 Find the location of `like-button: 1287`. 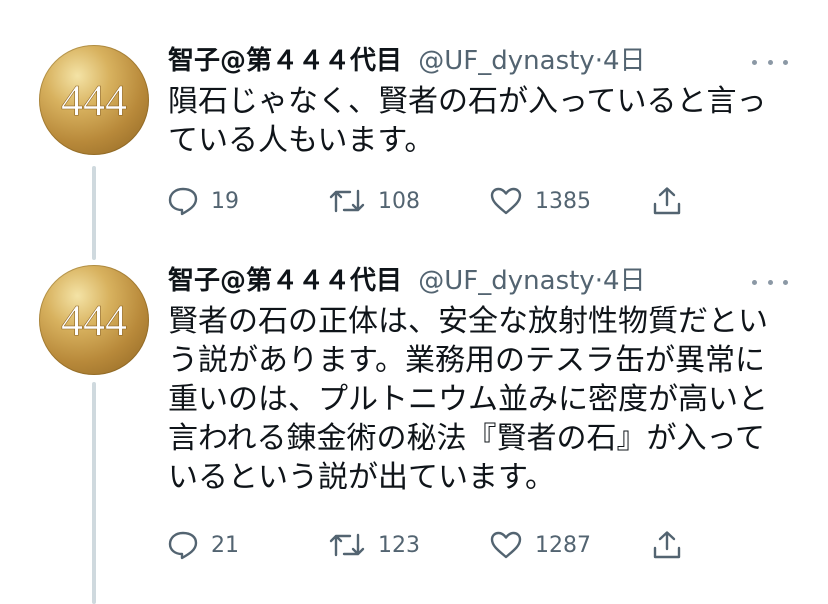

like-button: 1287 is located at coordinates (540, 545).